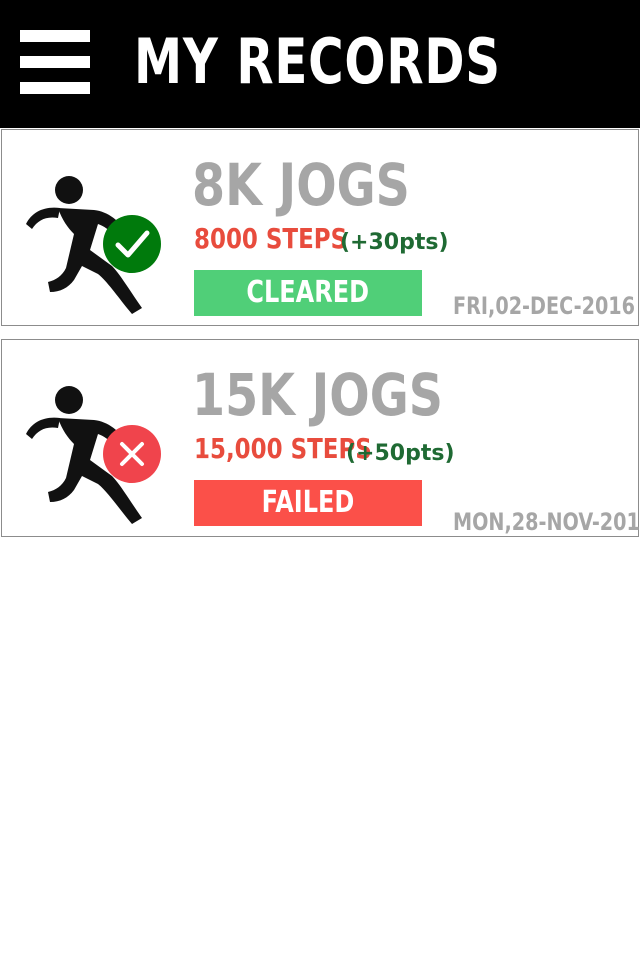  Describe the element at coordinates (132, 244) in the screenshot. I see `check-icon` at that location.